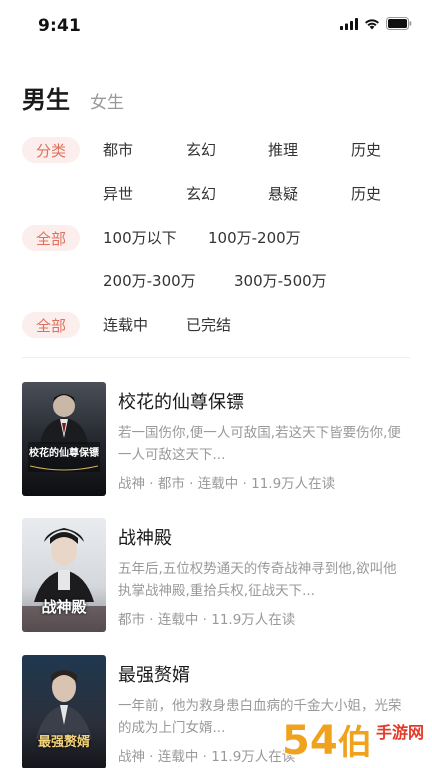 The image size is (432, 768). What do you see at coordinates (125, 324) in the screenshot?
I see `status-option-serializing: 连载中` at bounding box center [125, 324].